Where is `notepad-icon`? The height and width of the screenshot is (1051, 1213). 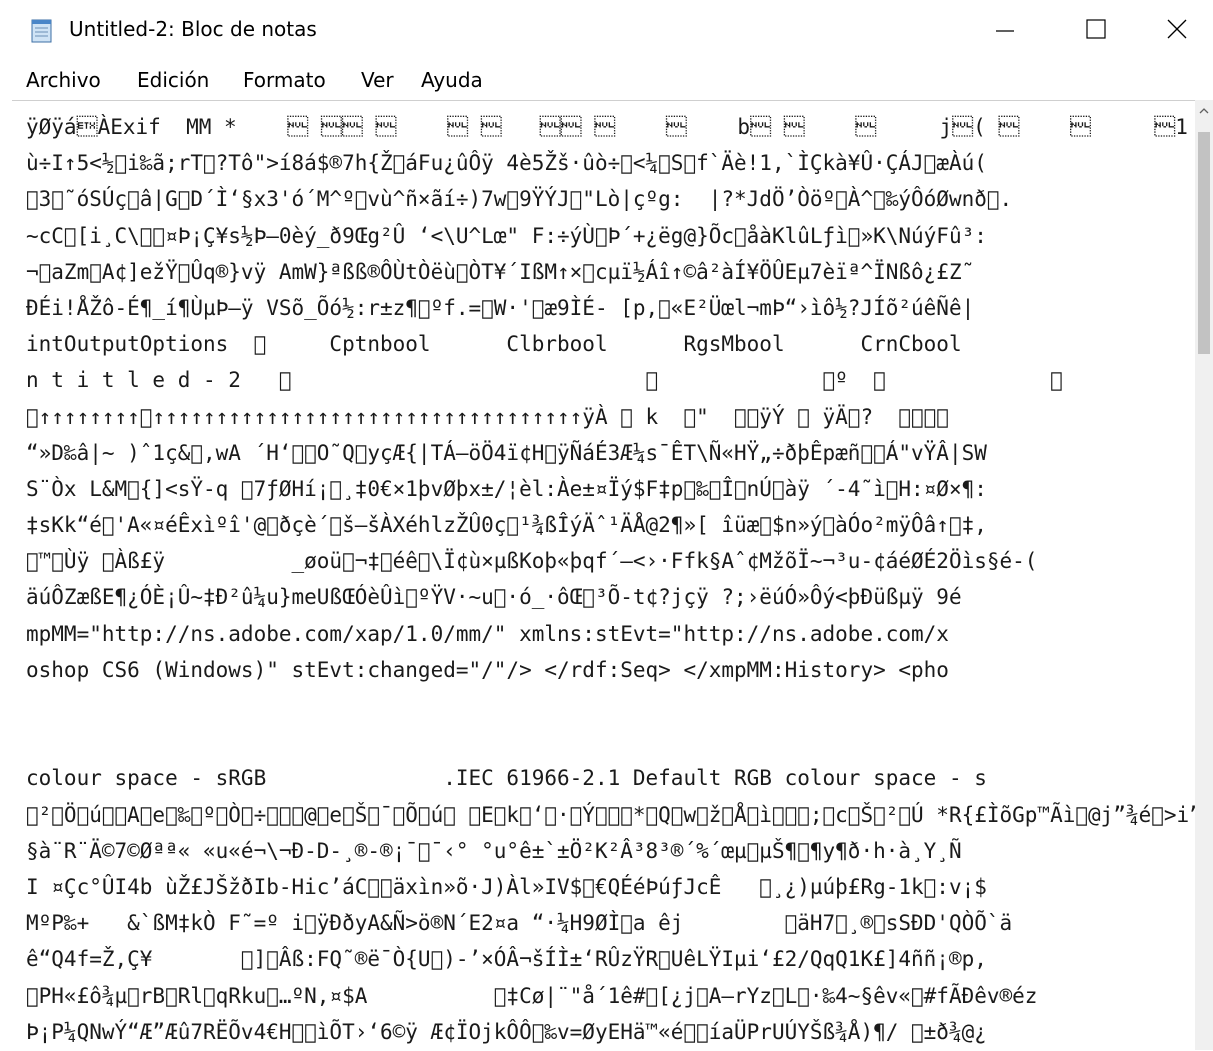 notepad-icon is located at coordinates (41, 31).